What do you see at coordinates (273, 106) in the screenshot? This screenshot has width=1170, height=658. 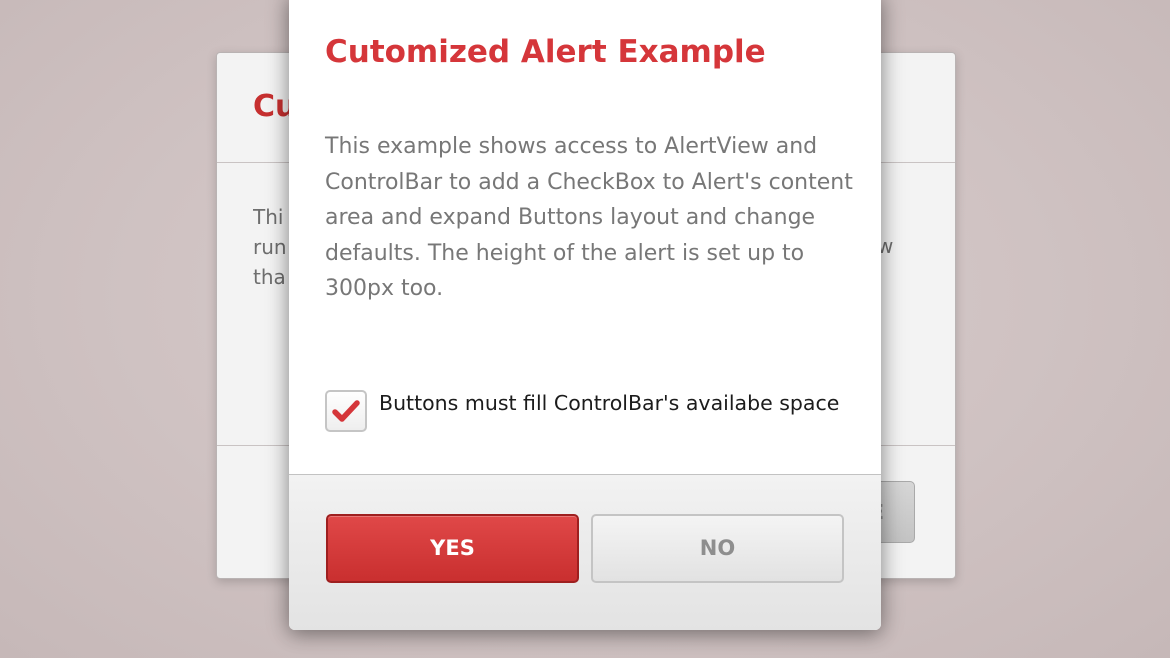 I see `background-alert-title: Cu` at bounding box center [273, 106].